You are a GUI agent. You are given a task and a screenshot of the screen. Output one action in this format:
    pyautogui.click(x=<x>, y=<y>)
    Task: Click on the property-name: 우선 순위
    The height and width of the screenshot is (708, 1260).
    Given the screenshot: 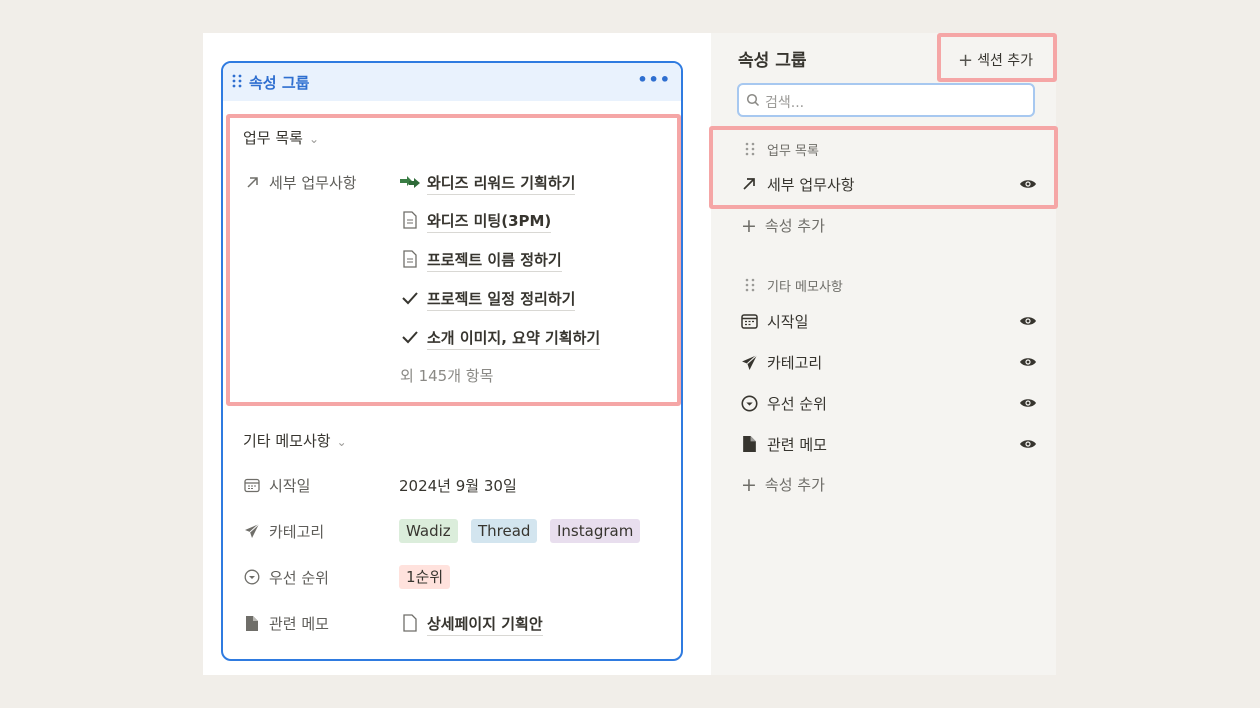 What is the action you would take?
    pyautogui.click(x=299, y=578)
    